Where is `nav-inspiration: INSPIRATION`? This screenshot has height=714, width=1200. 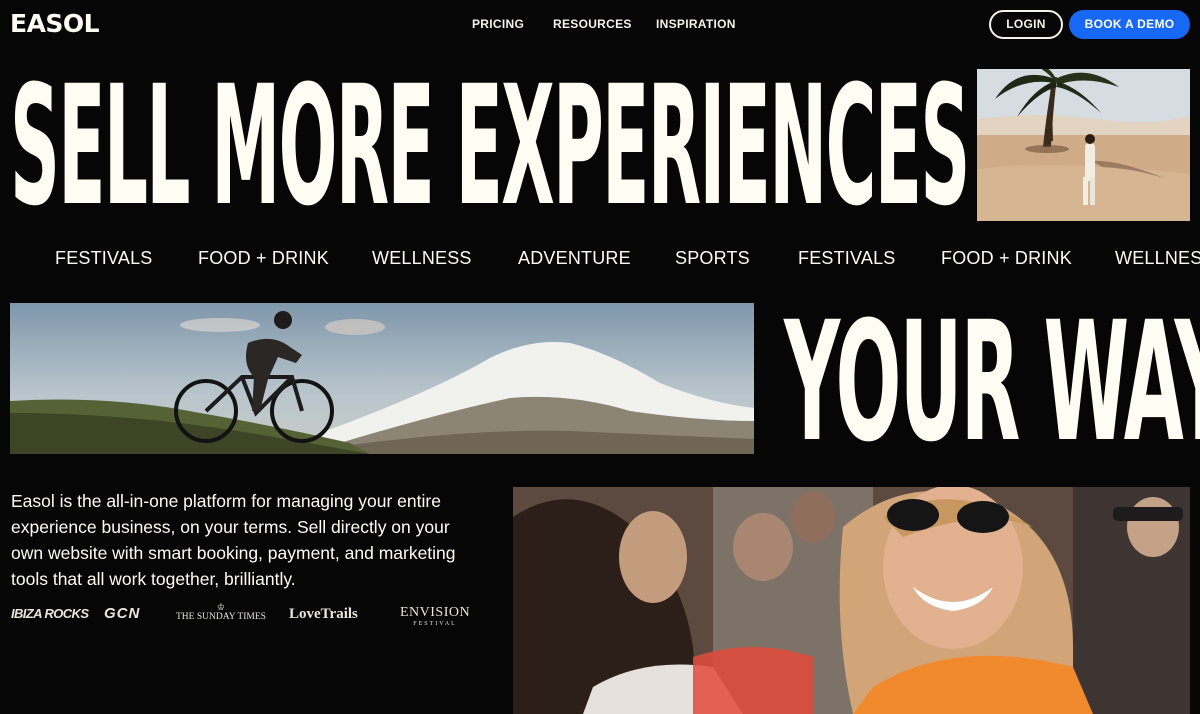 nav-inspiration: INSPIRATION is located at coordinates (696, 24).